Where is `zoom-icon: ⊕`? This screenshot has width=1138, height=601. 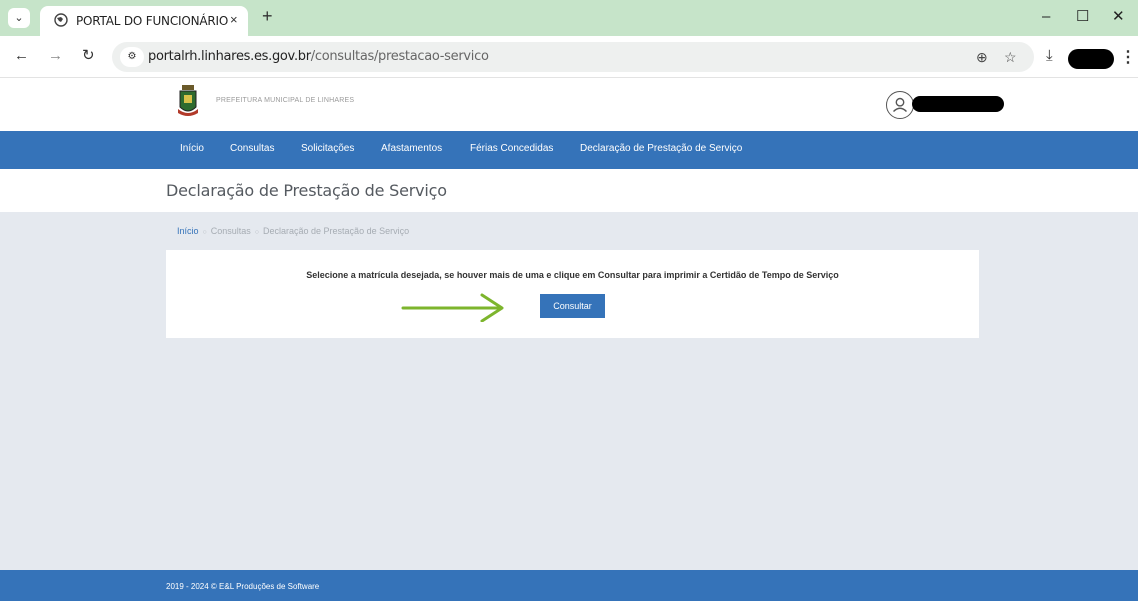 zoom-icon: ⊕ is located at coordinates (982, 57).